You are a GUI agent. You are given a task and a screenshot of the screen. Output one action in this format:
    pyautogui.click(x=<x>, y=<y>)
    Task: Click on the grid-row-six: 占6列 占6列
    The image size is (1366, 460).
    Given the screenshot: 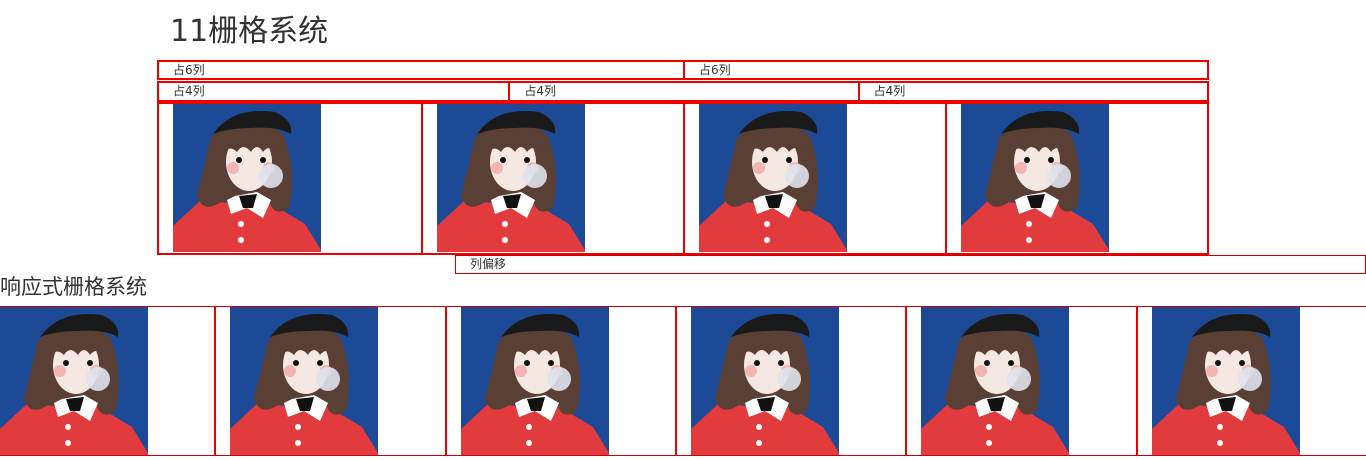 What is the action you would take?
    pyautogui.click(x=683, y=70)
    